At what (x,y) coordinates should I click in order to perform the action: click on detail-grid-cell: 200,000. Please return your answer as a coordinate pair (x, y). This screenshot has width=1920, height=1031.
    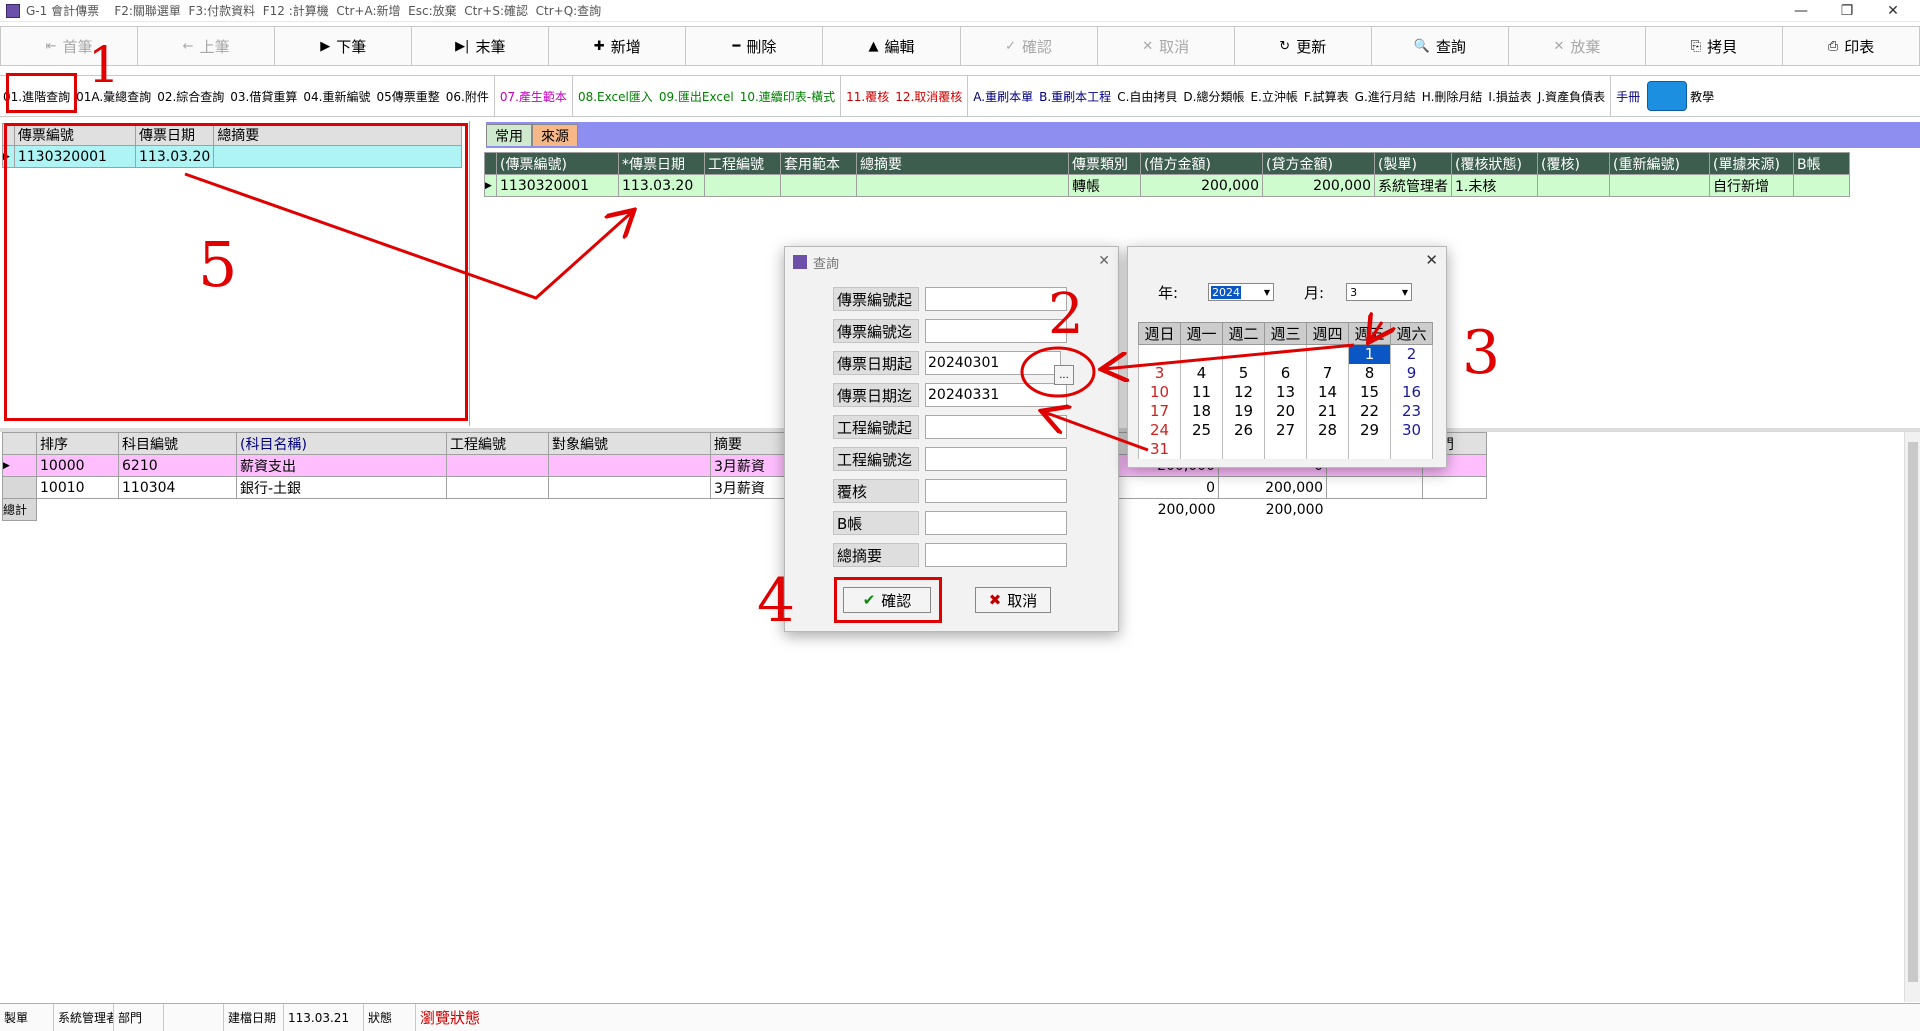
    Looking at the image, I should click on (1272, 487).